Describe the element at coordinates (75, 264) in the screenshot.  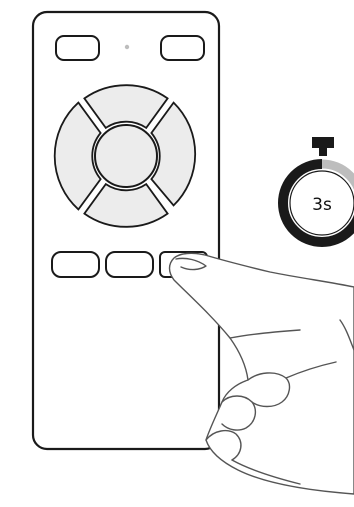
I see `remote-bottom-left-button` at that location.